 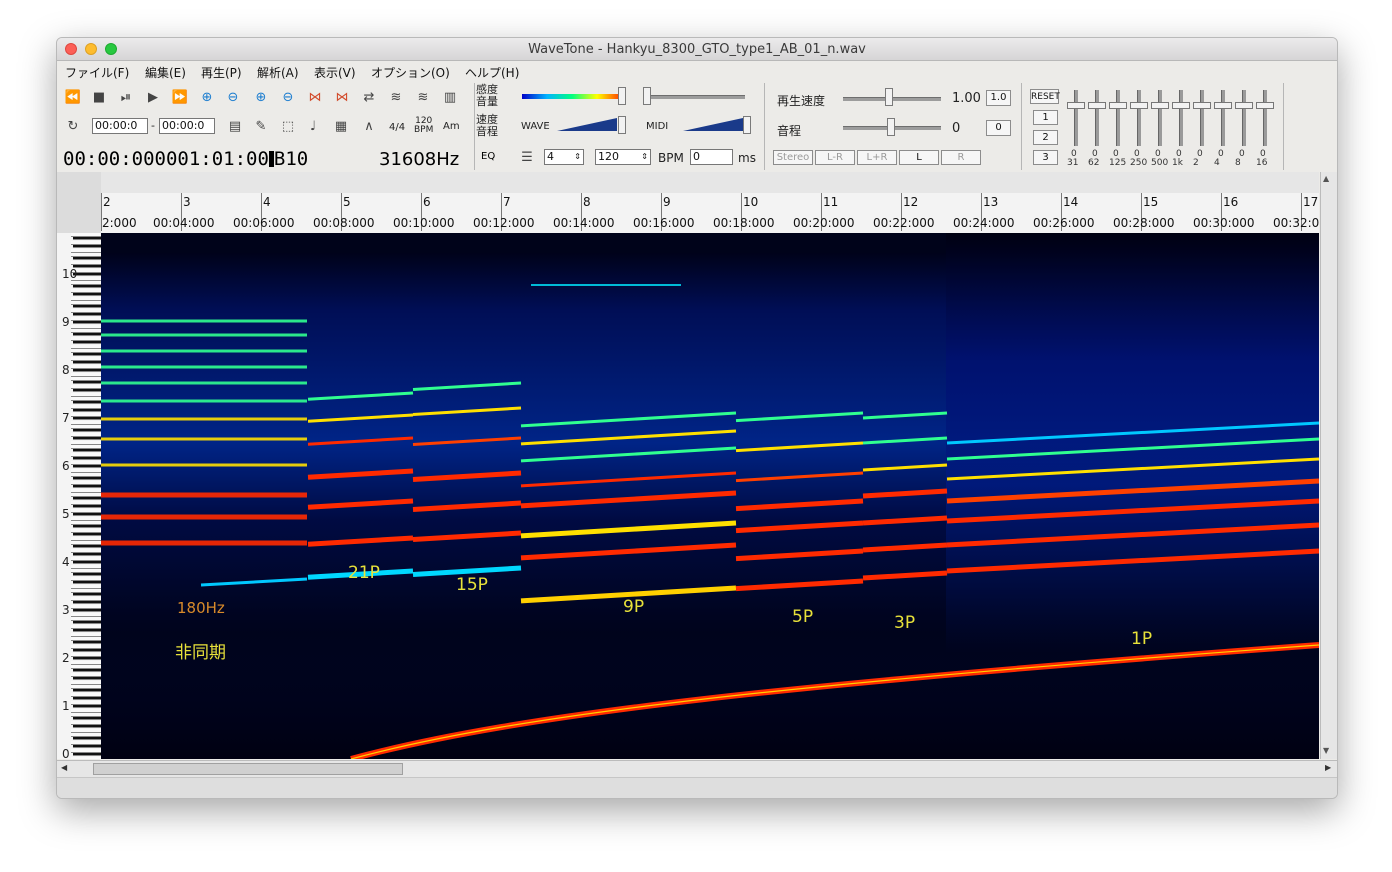 I want to click on stop-icon: ■, so click(x=99, y=97).